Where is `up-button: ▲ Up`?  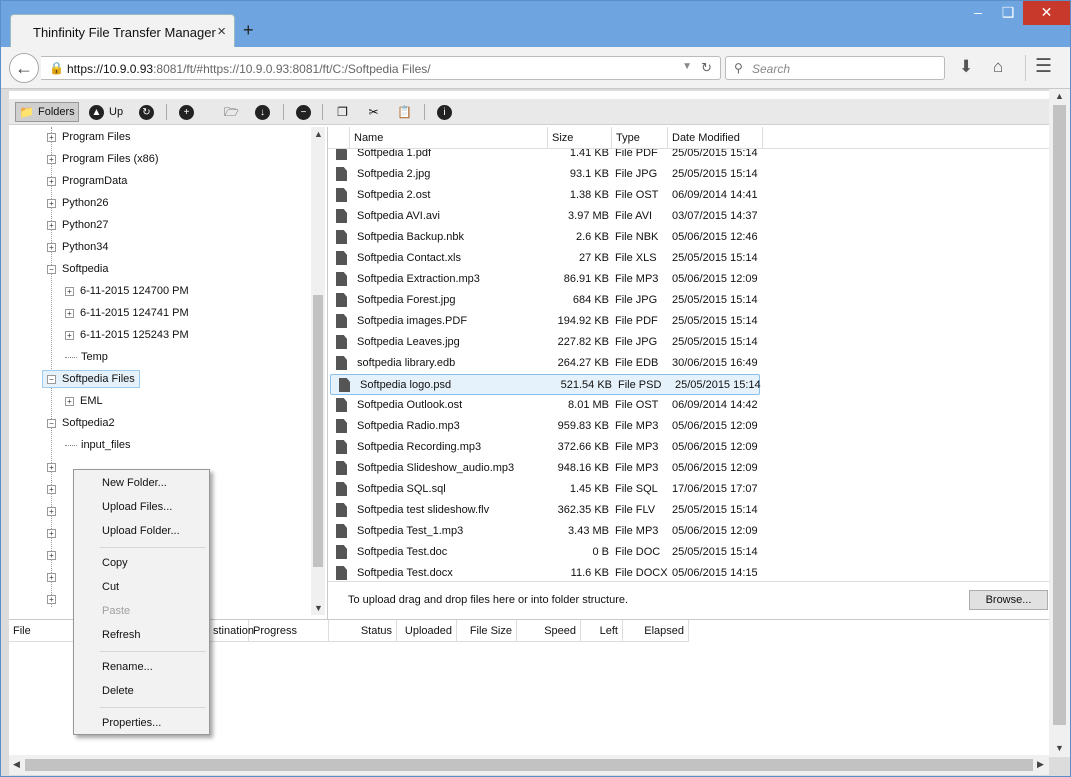
up-button: ▲ Up is located at coordinates (106, 112).